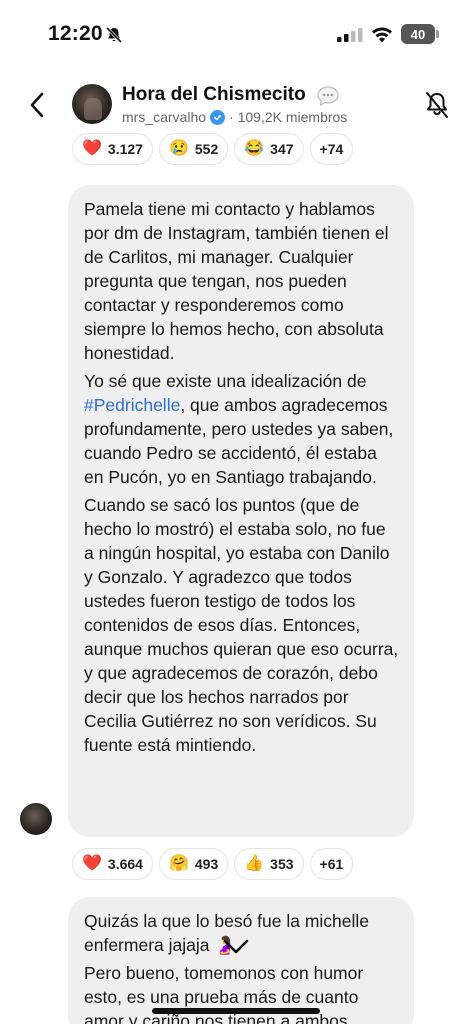  Describe the element at coordinates (269, 149) in the screenshot. I see `reaction-laughing: 😂 347` at that location.